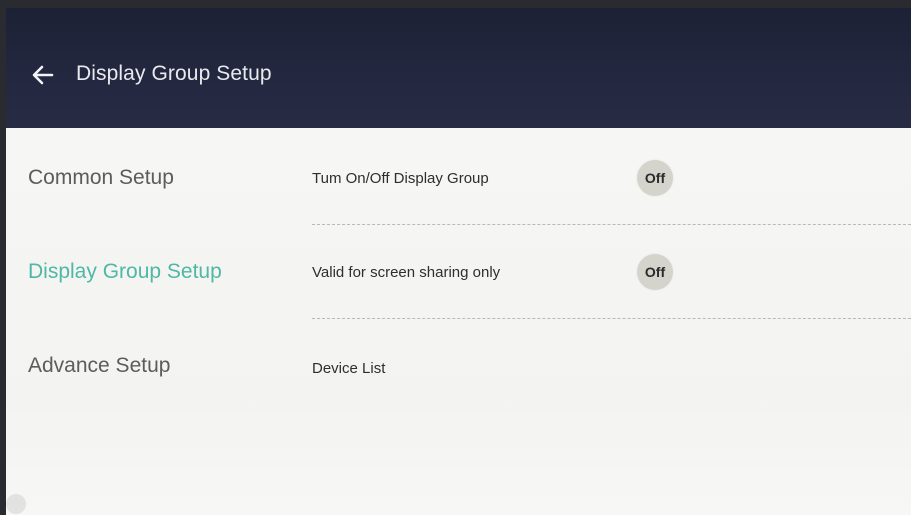  What do you see at coordinates (348, 368) in the screenshot?
I see `device-list-item: Device List` at bounding box center [348, 368].